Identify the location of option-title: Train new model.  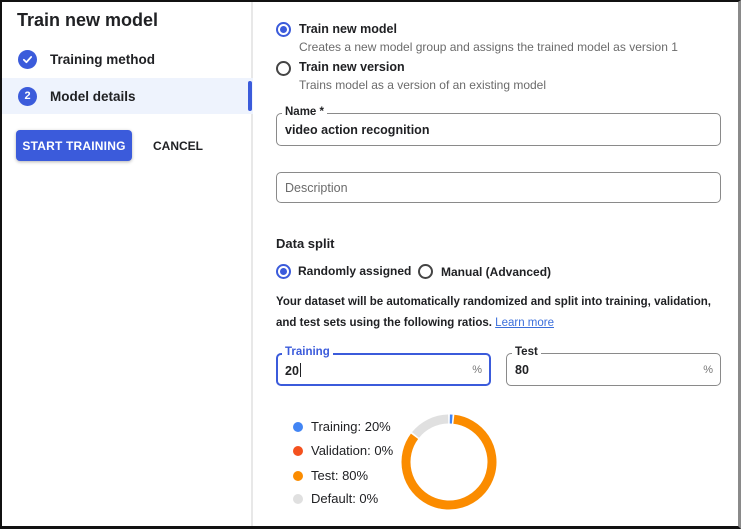
(348, 29).